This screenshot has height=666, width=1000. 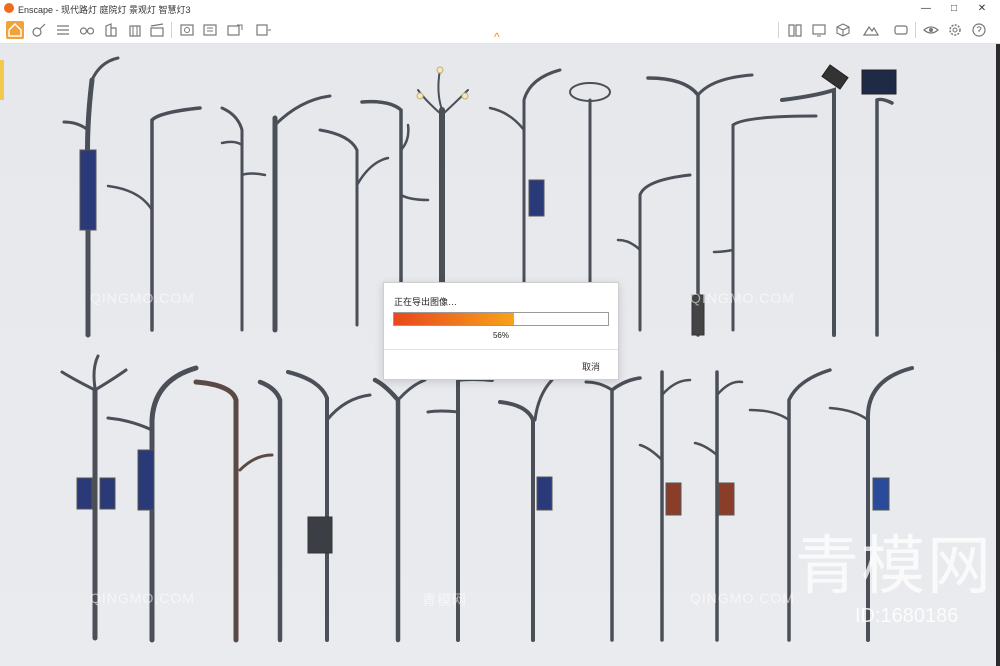 I want to click on list-icon, so click(x=63, y=30).